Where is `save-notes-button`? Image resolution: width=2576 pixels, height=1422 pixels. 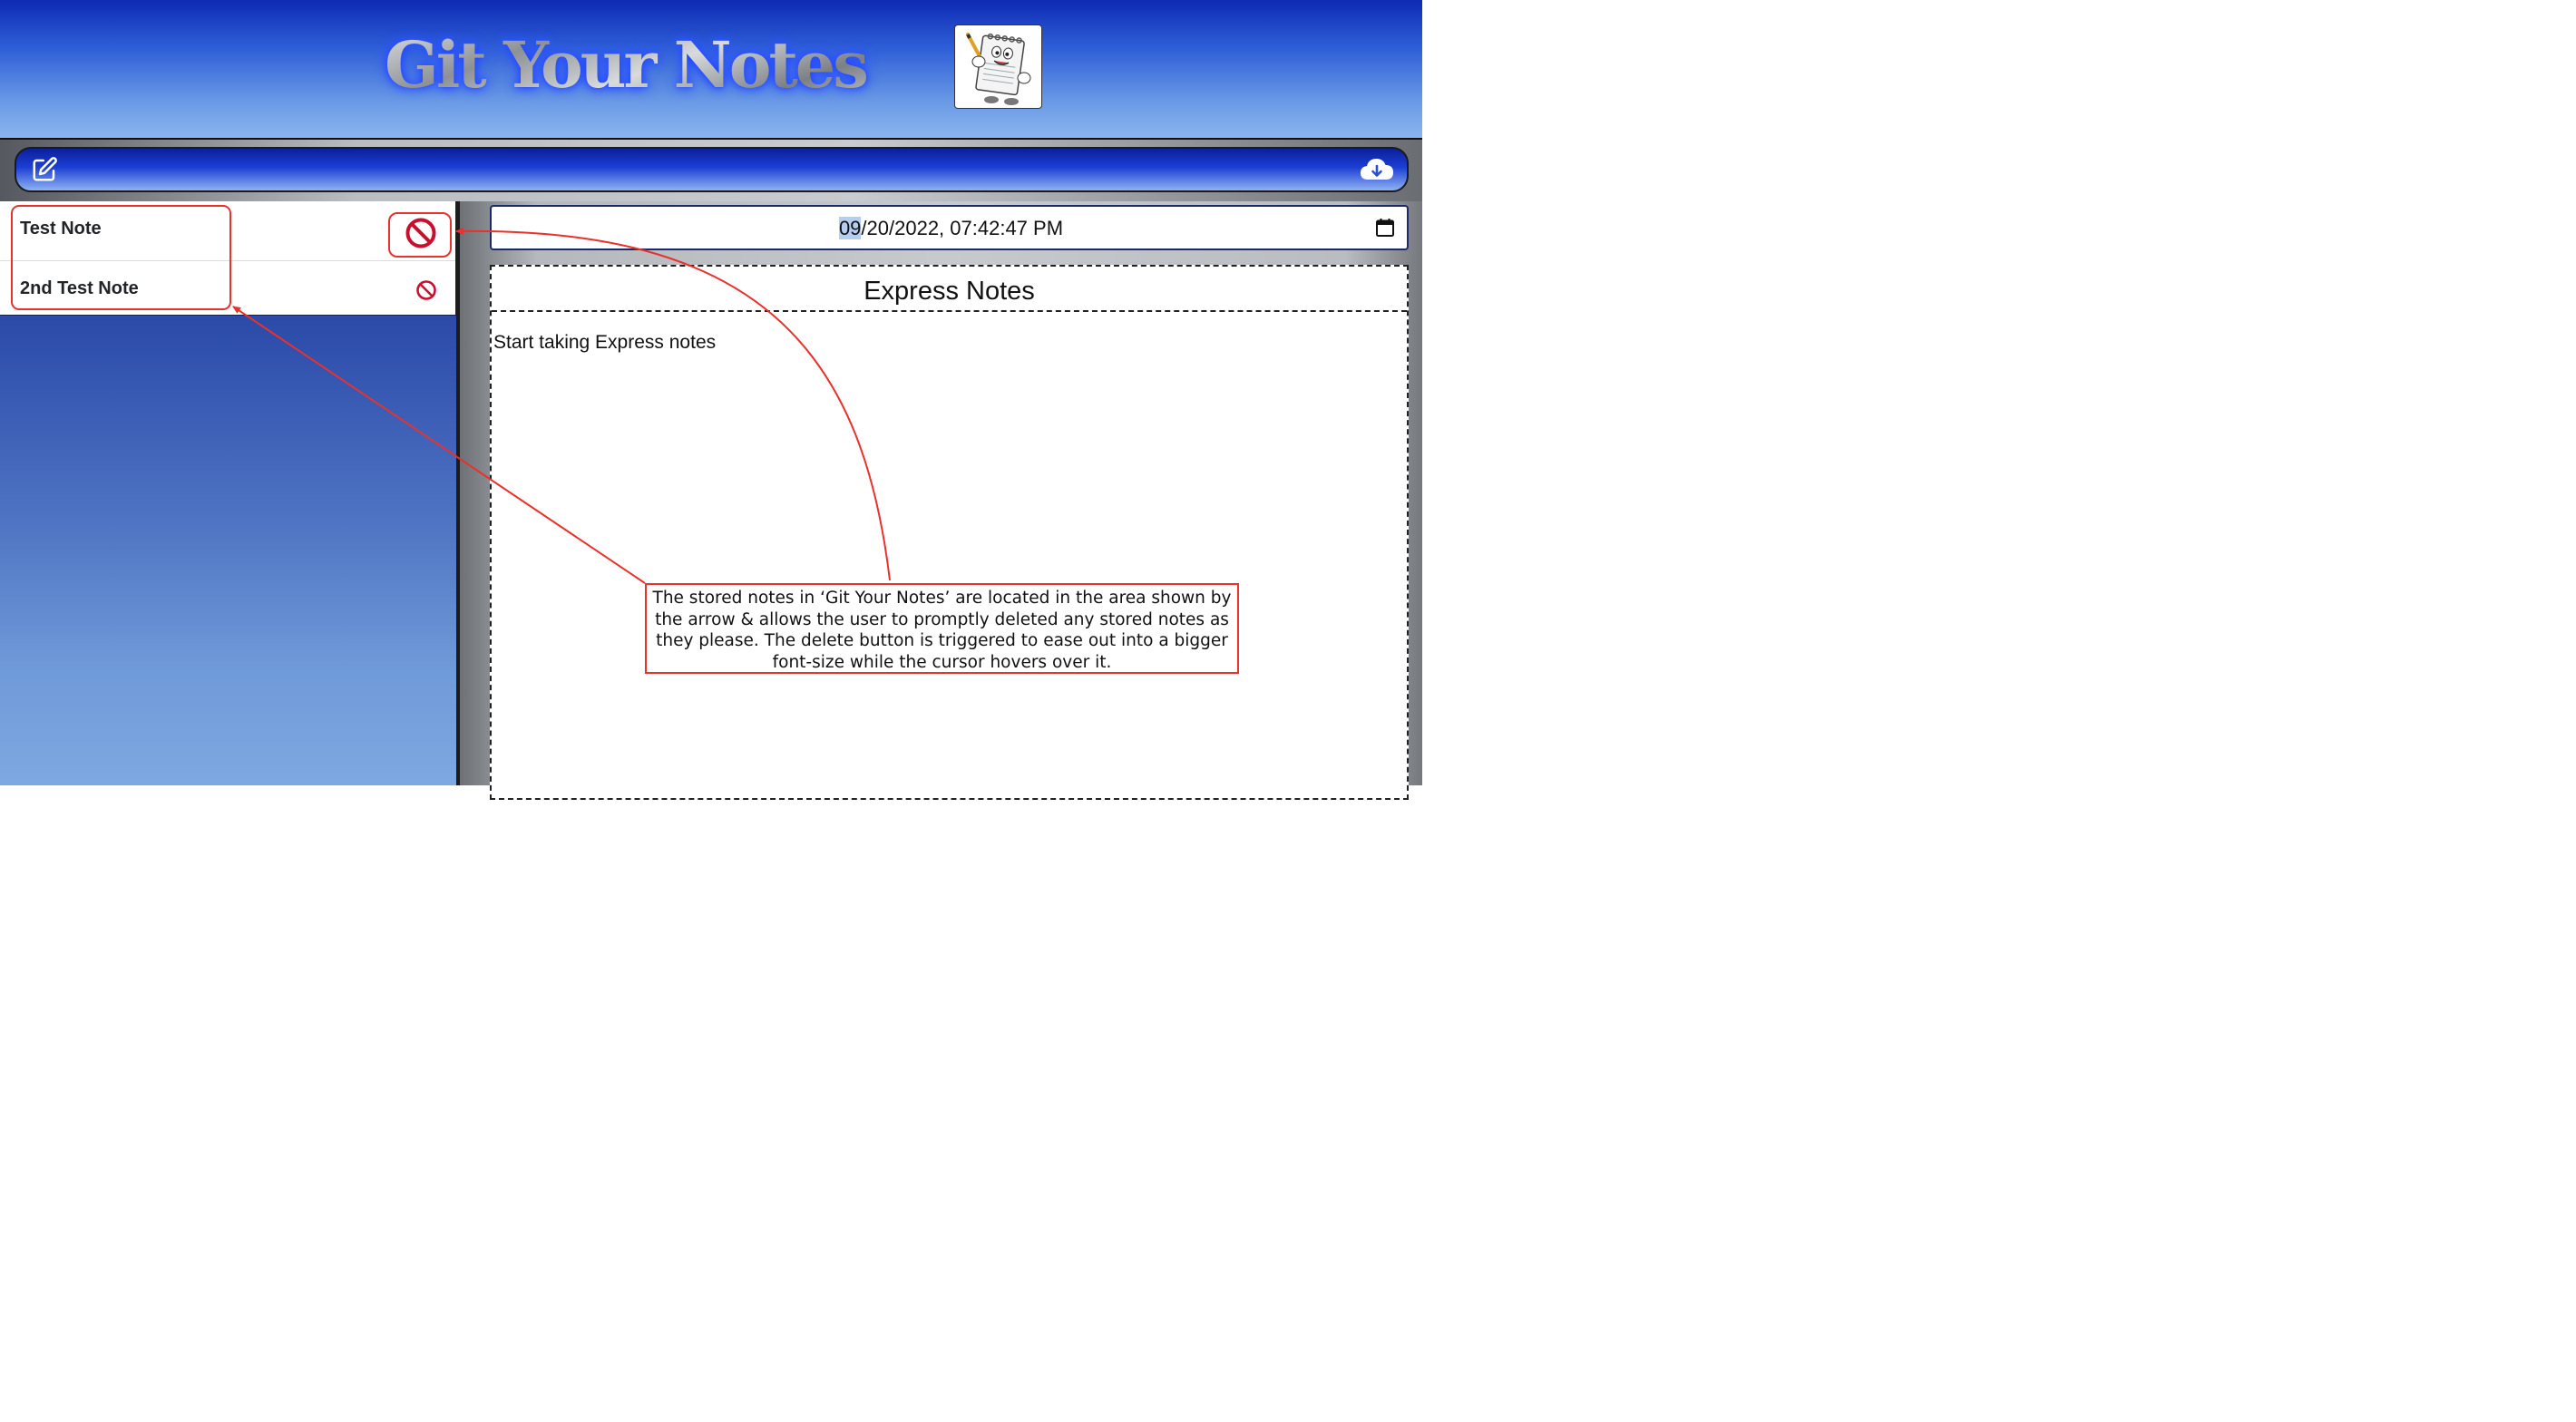 save-notes-button is located at coordinates (1377, 169).